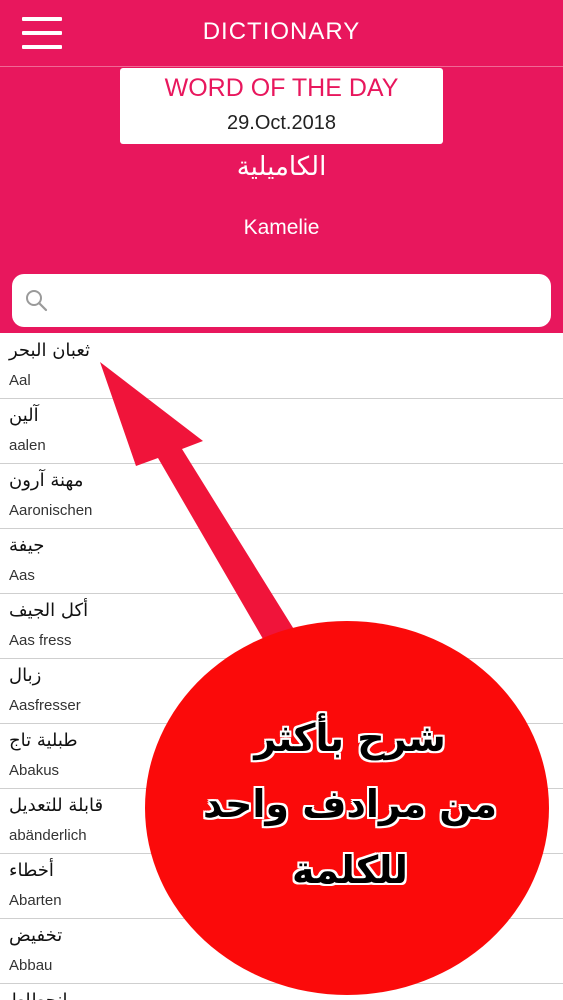 The image size is (563, 1000). I want to click on german-word: Aal, so click(20, 380).